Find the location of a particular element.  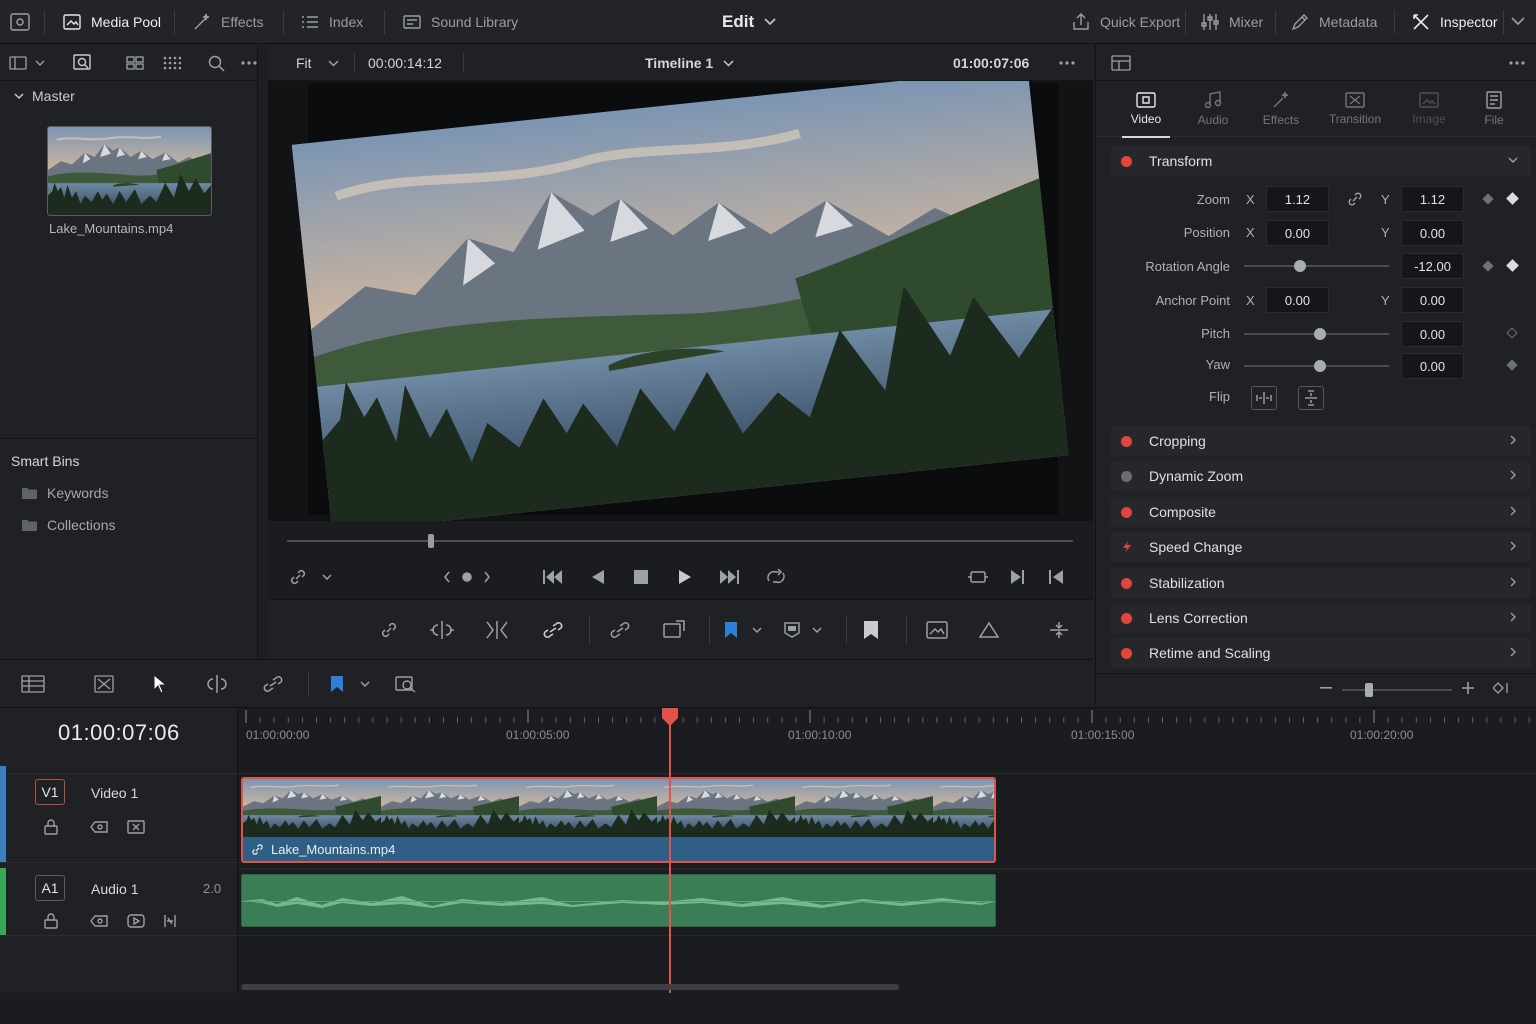

bookmark-icon is located at coordinates (871, 630).